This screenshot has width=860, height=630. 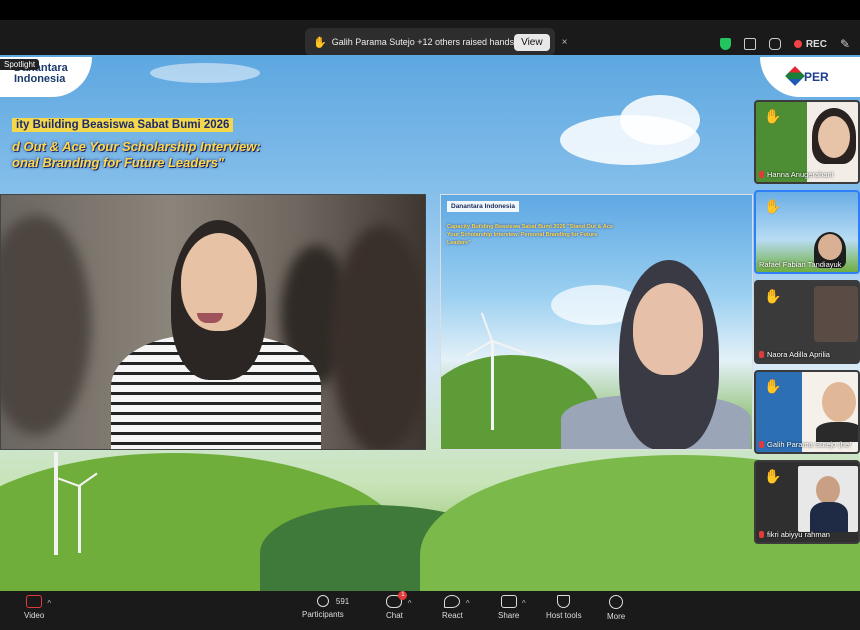 What do you see at coordinates (784, 44) in the screenshot?
I see `top-tools: REC ✎` at bounding box center [784, 44].